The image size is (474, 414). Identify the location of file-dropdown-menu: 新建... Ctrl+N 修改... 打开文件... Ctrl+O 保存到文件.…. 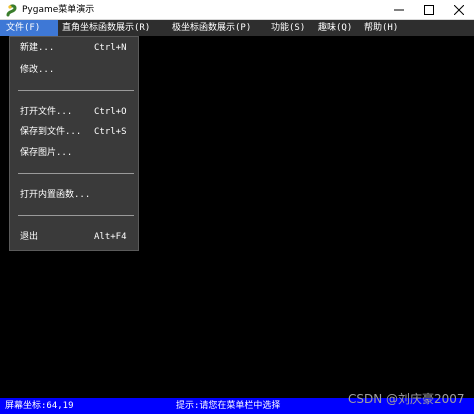
(74, 143).